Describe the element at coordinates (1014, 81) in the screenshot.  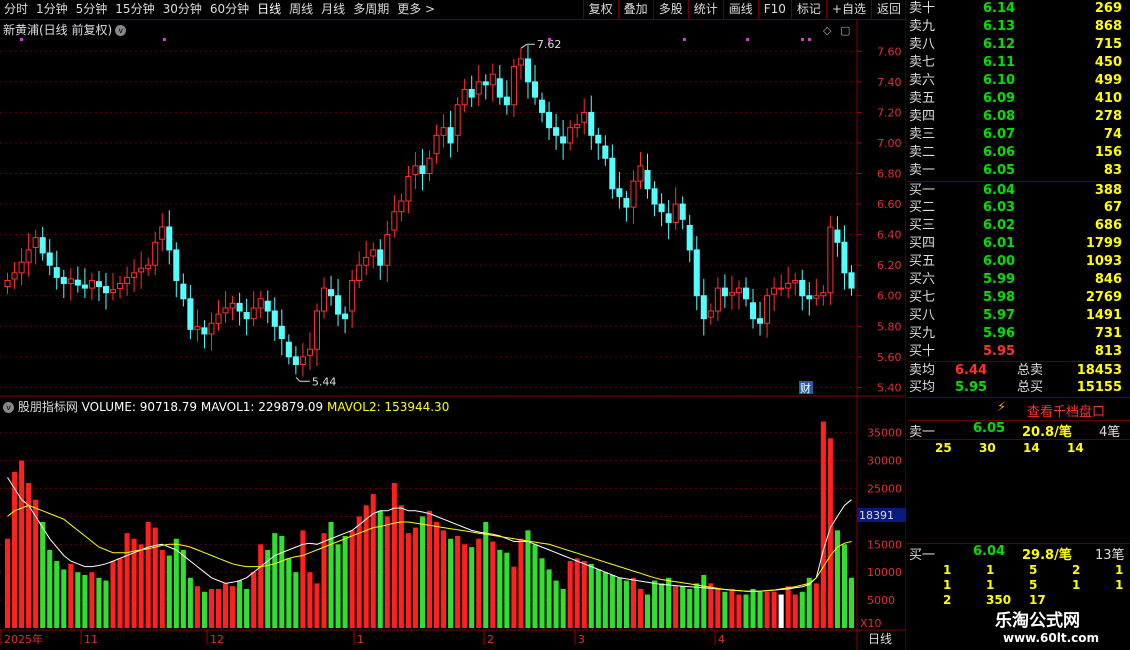
I see `ask-row: 卖六 6.10 499` at that location.